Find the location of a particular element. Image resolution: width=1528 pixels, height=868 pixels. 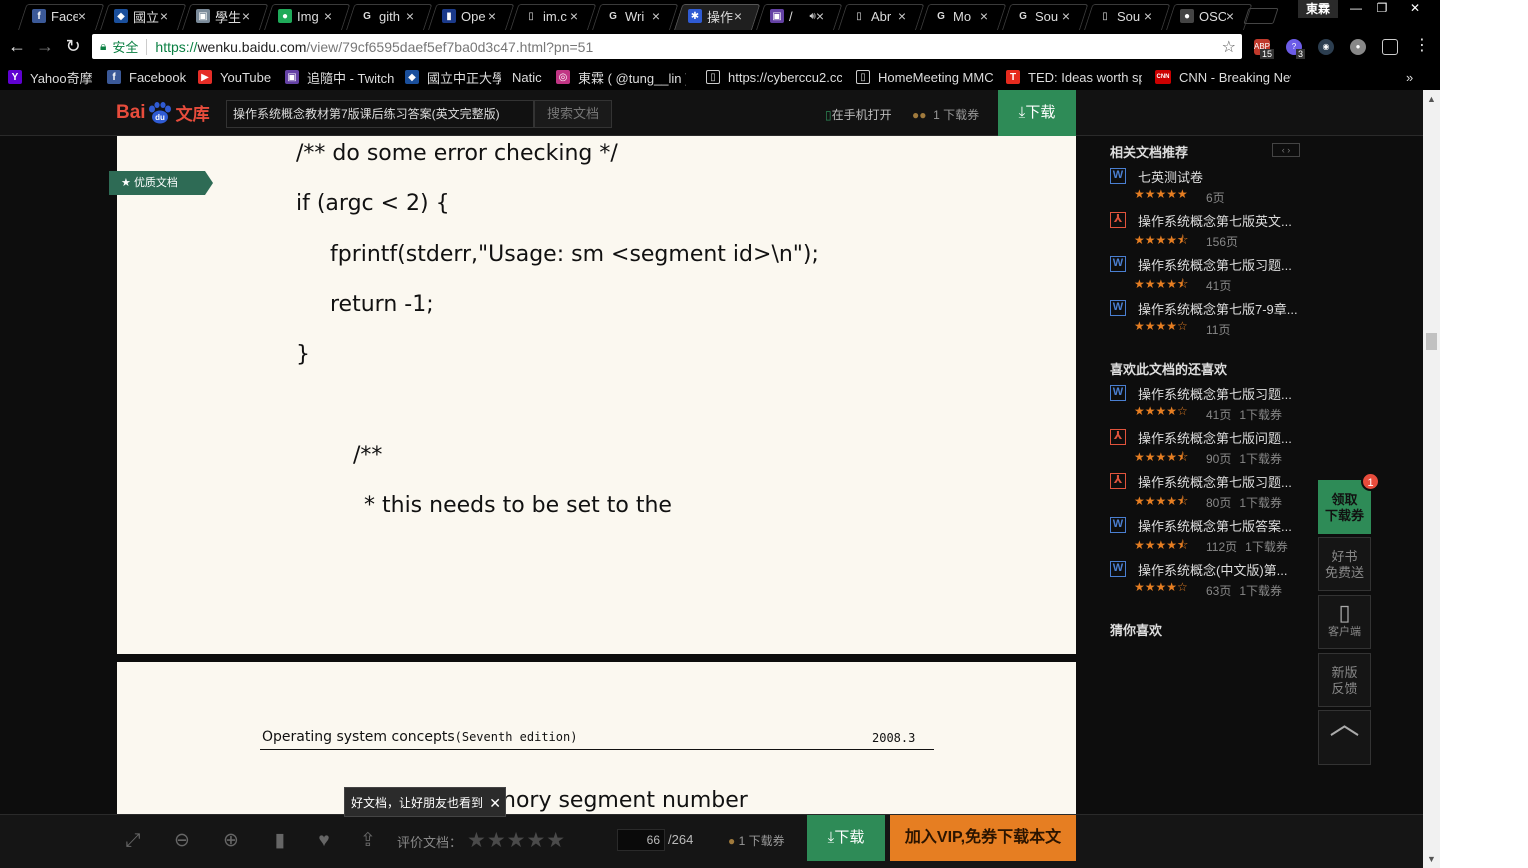

vip-download-button: 加入VIP,免券下载本文 is located at coordinates (983, 838).